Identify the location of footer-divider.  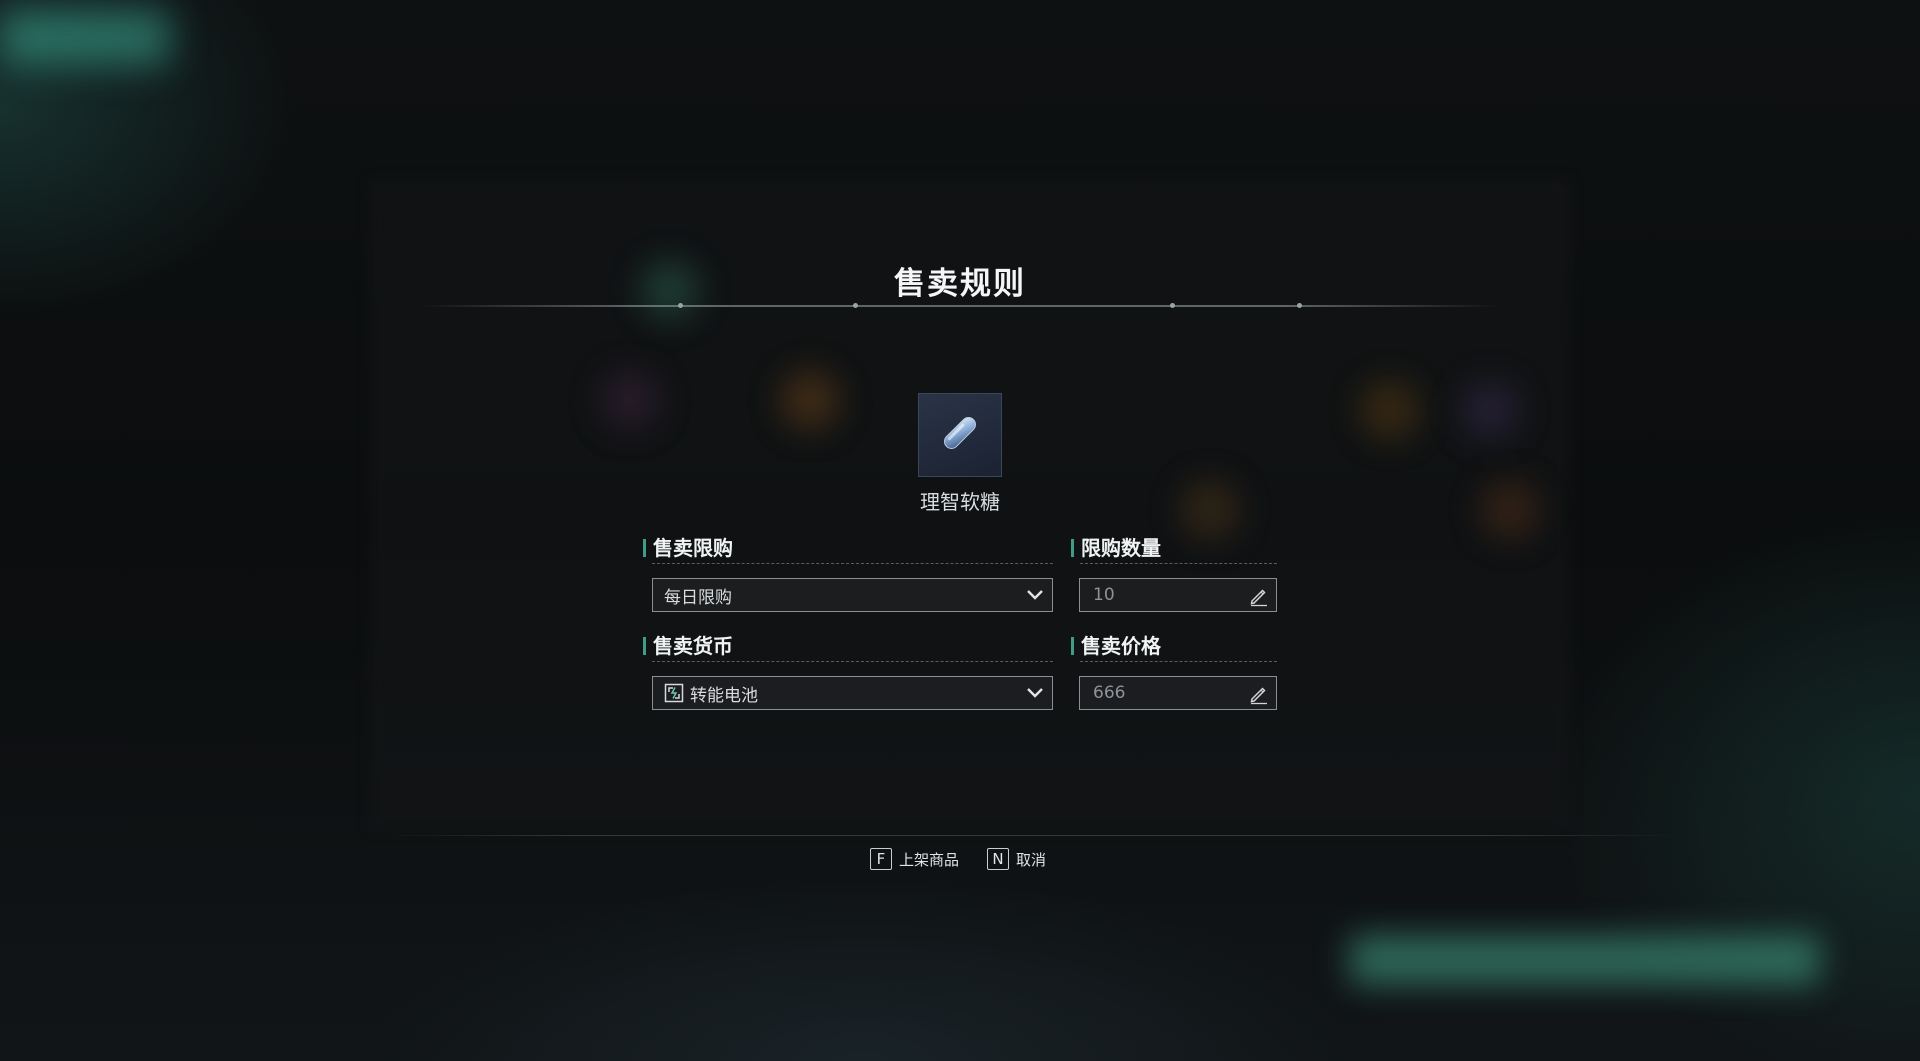
(1030, 835).